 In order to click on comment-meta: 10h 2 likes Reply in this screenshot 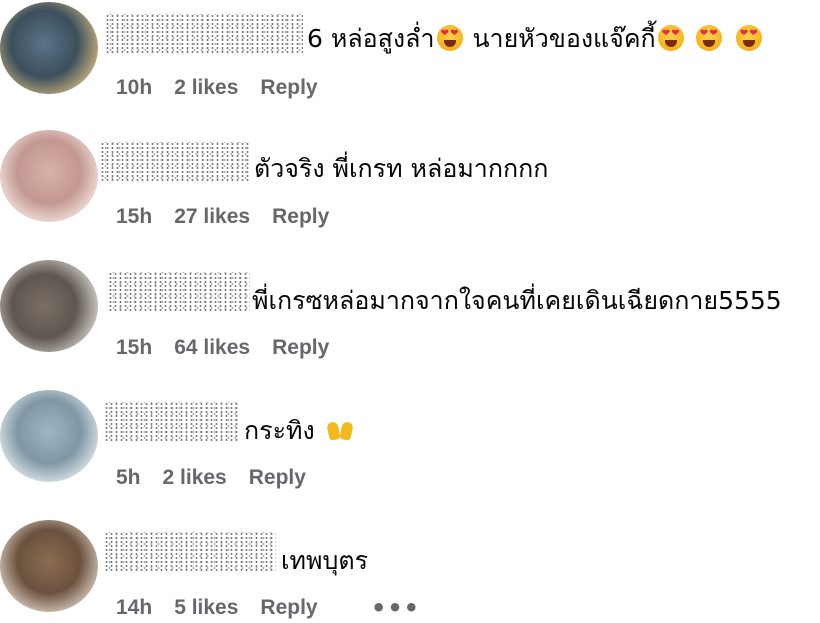, I will do `click(217, 88)`.